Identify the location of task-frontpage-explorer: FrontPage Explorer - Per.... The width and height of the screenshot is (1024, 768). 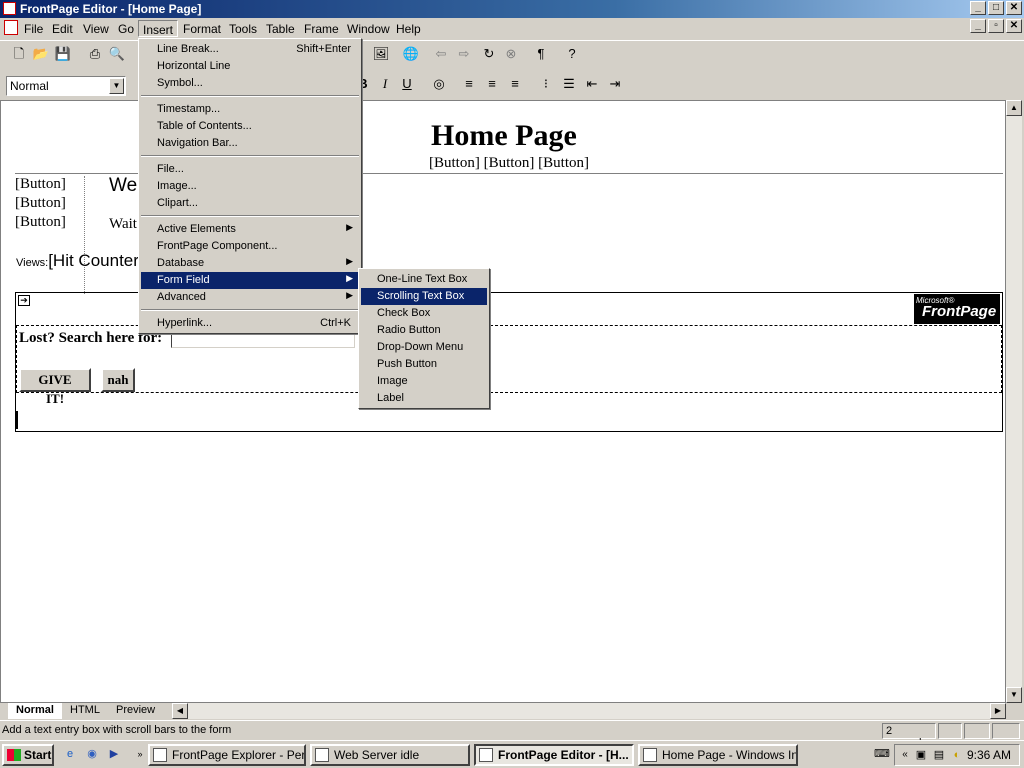
(227, 755).